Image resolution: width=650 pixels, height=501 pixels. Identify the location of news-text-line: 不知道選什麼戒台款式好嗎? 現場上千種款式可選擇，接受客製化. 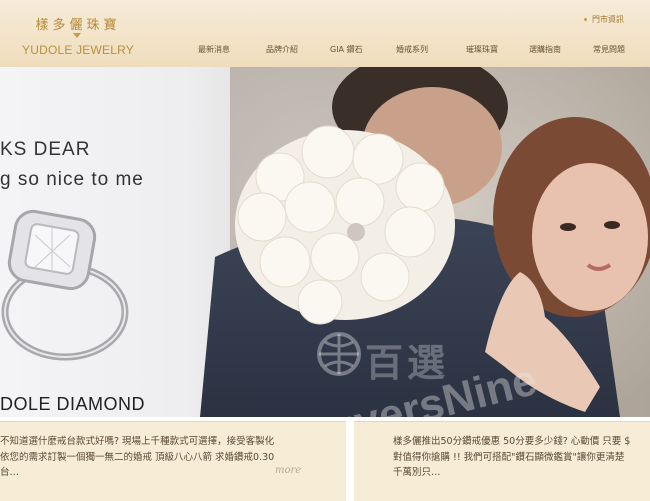
(137, 441).